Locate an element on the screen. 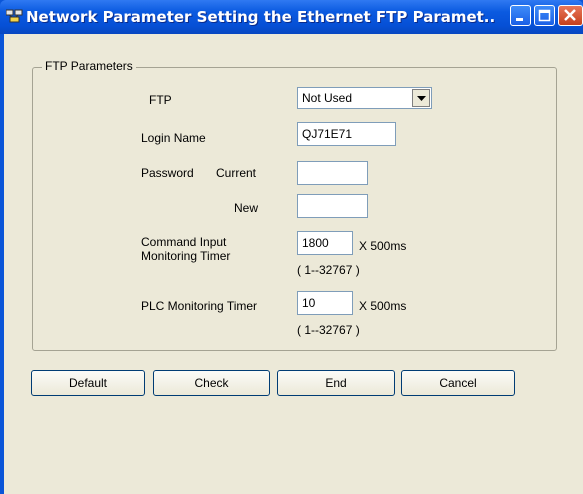 This screenshot has width=583, height=494. plc-timer-unit: X 500ms is located at coordinates (383, 306).